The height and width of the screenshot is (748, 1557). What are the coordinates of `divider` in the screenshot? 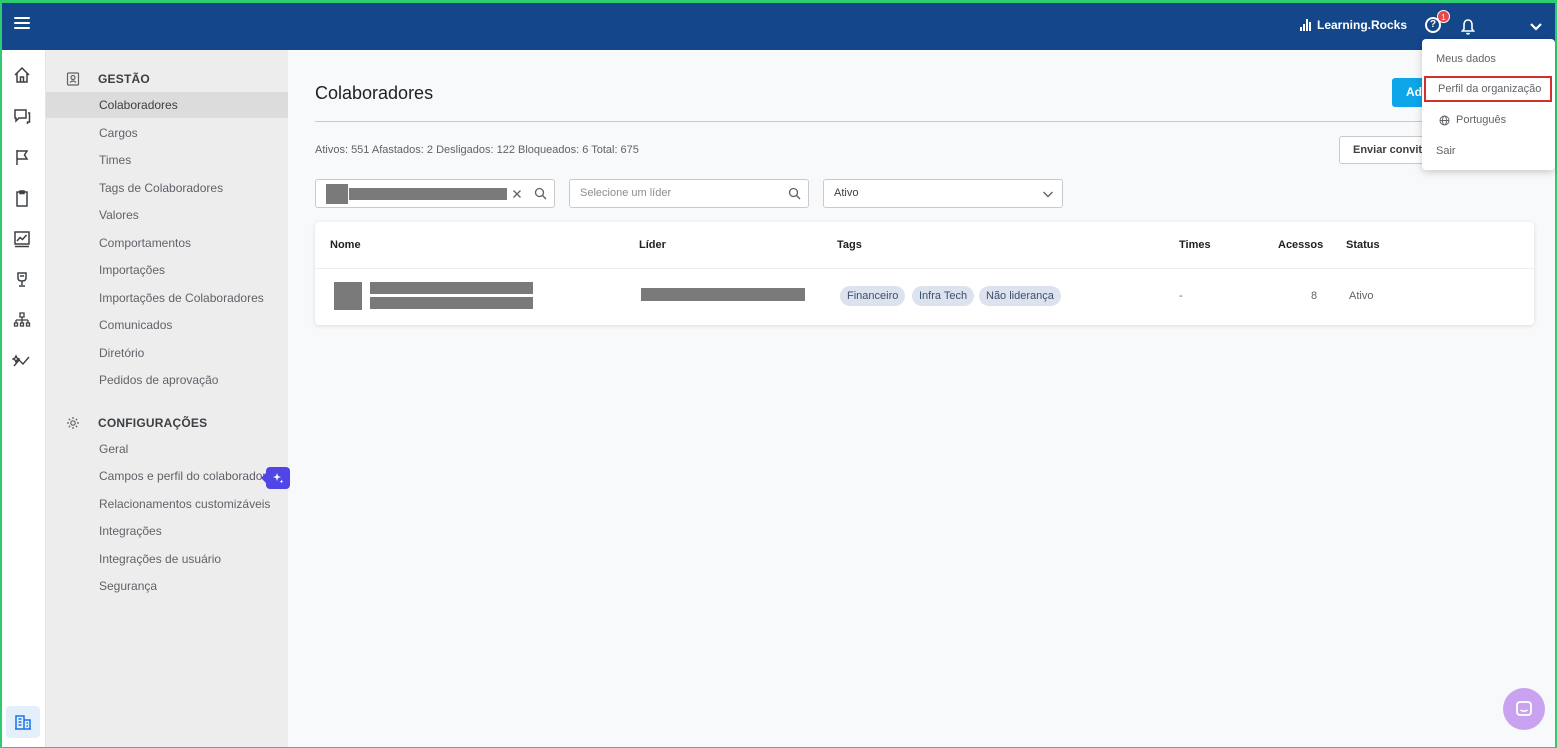 It's located at (875, 121).